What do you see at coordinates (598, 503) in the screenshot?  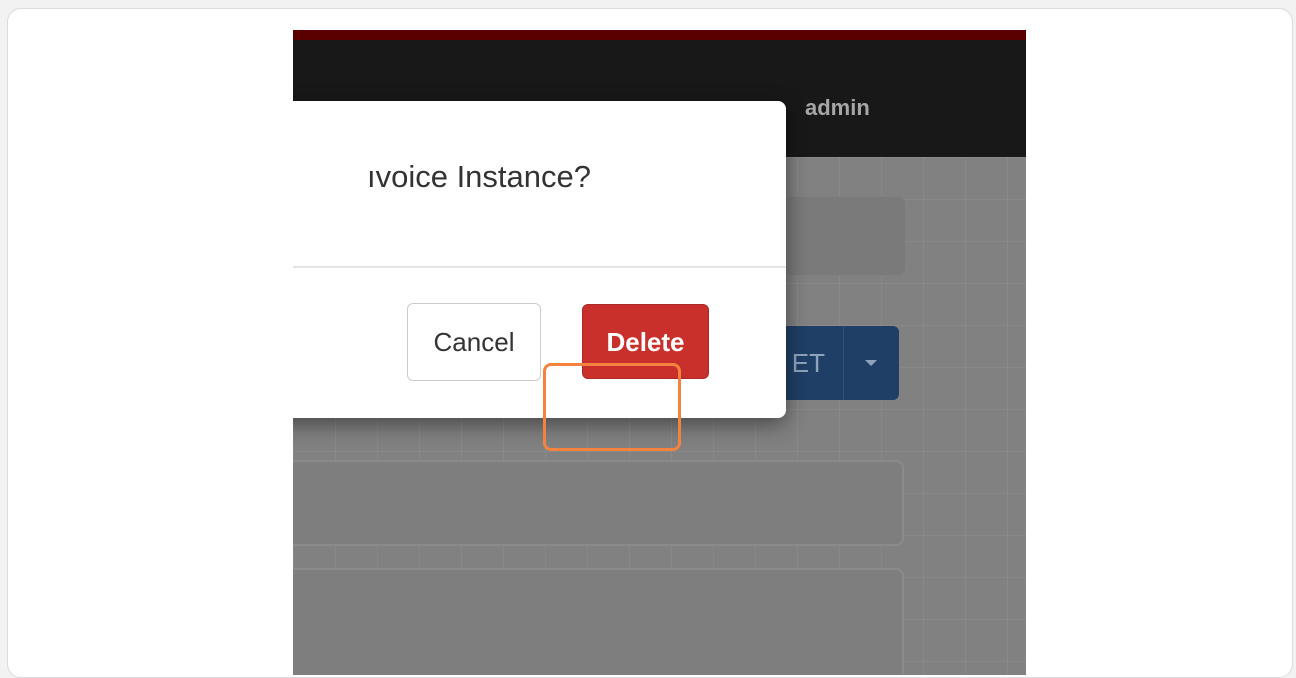 I see `background-input-field` at bounding box center [598, 503].